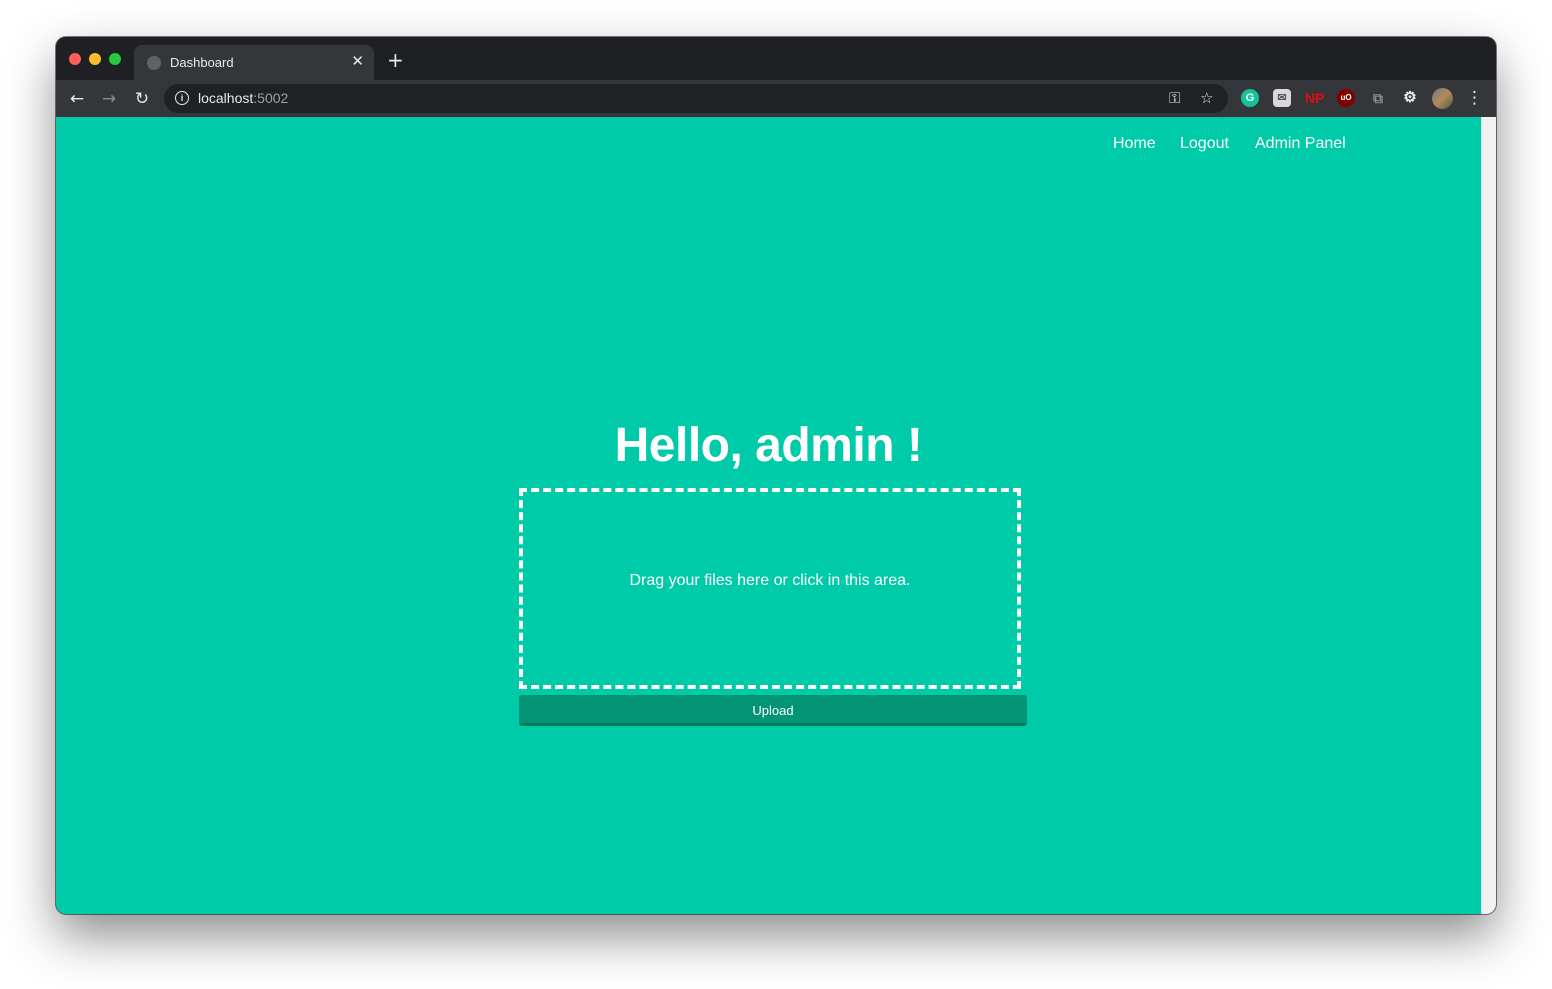 The width and height of the screenshot is (1552, 989). I want to click on grammarly-extension-icon: G, so click(1250, 98).